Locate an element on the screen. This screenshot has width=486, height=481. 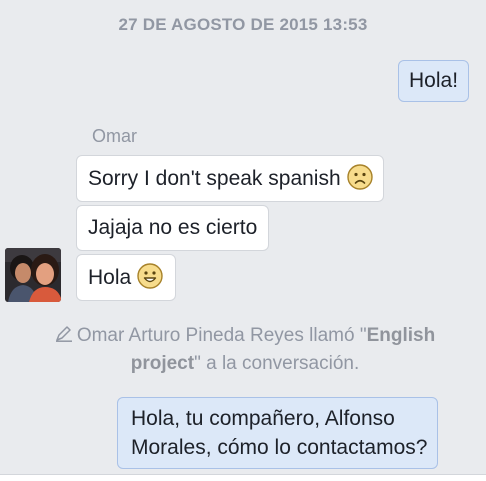
smile-emoji-icon is located at coordinates (150, 276).